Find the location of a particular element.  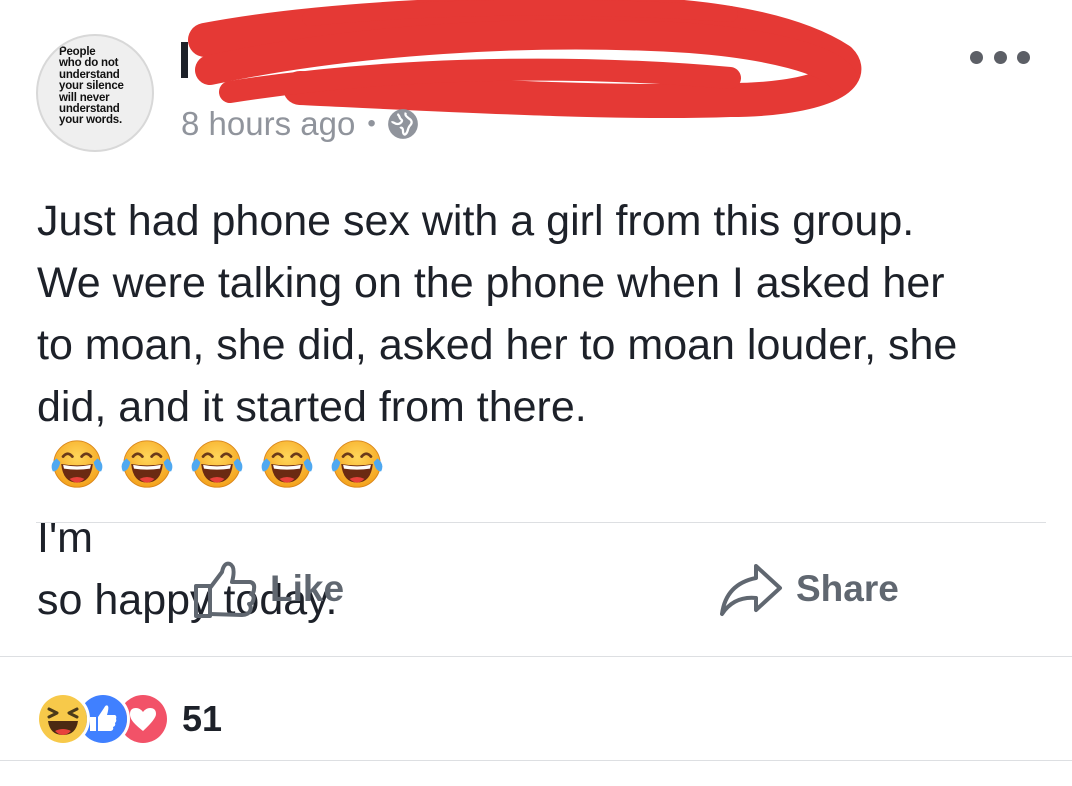

share-arrow-icon is located at coordinates (751, 590).